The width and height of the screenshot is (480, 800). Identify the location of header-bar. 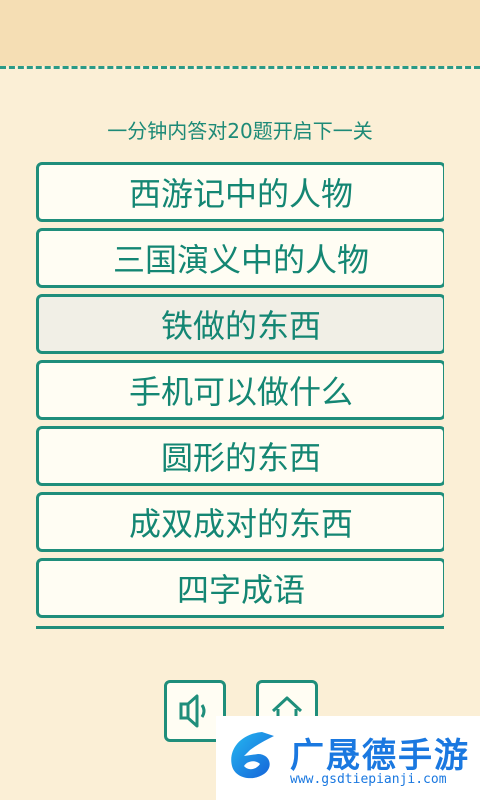
(240, 33).